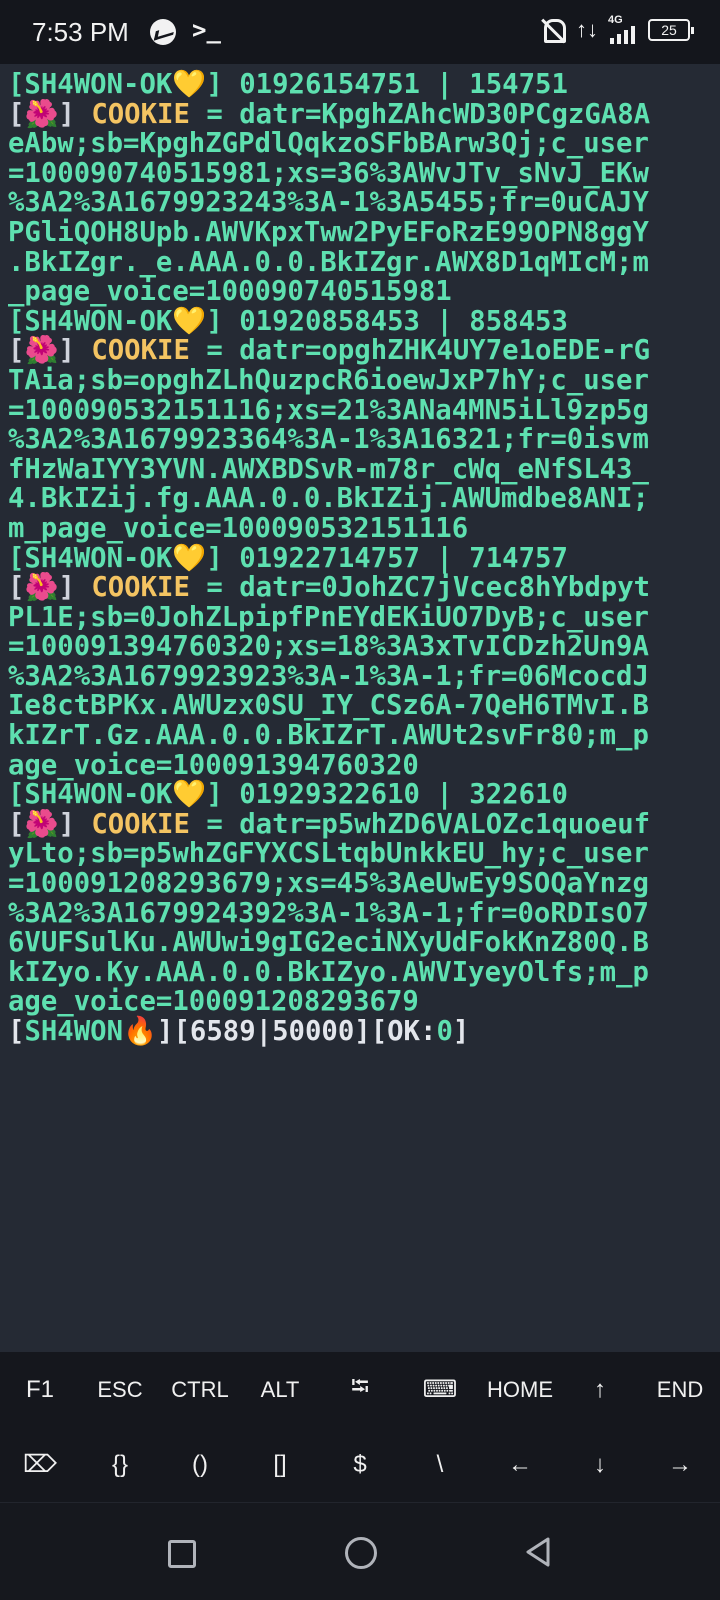 This screenshot has height=1600, width=720. I want to click on extra-keys-bar: F1 ESC CTRL ALT ⭾ ⌨ HOME ↑ END ⌦{}()[] $ \ ← ↓ →, so click(360, 1427).